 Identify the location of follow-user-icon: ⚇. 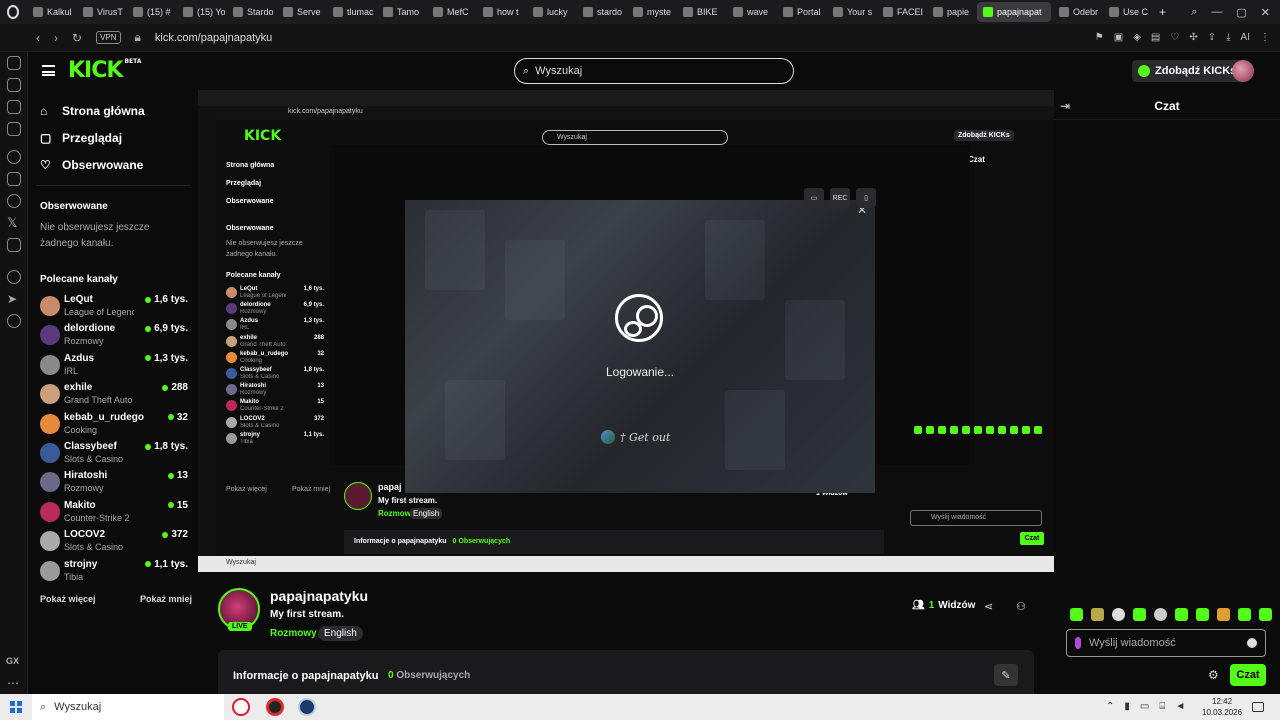
(1021, 606).